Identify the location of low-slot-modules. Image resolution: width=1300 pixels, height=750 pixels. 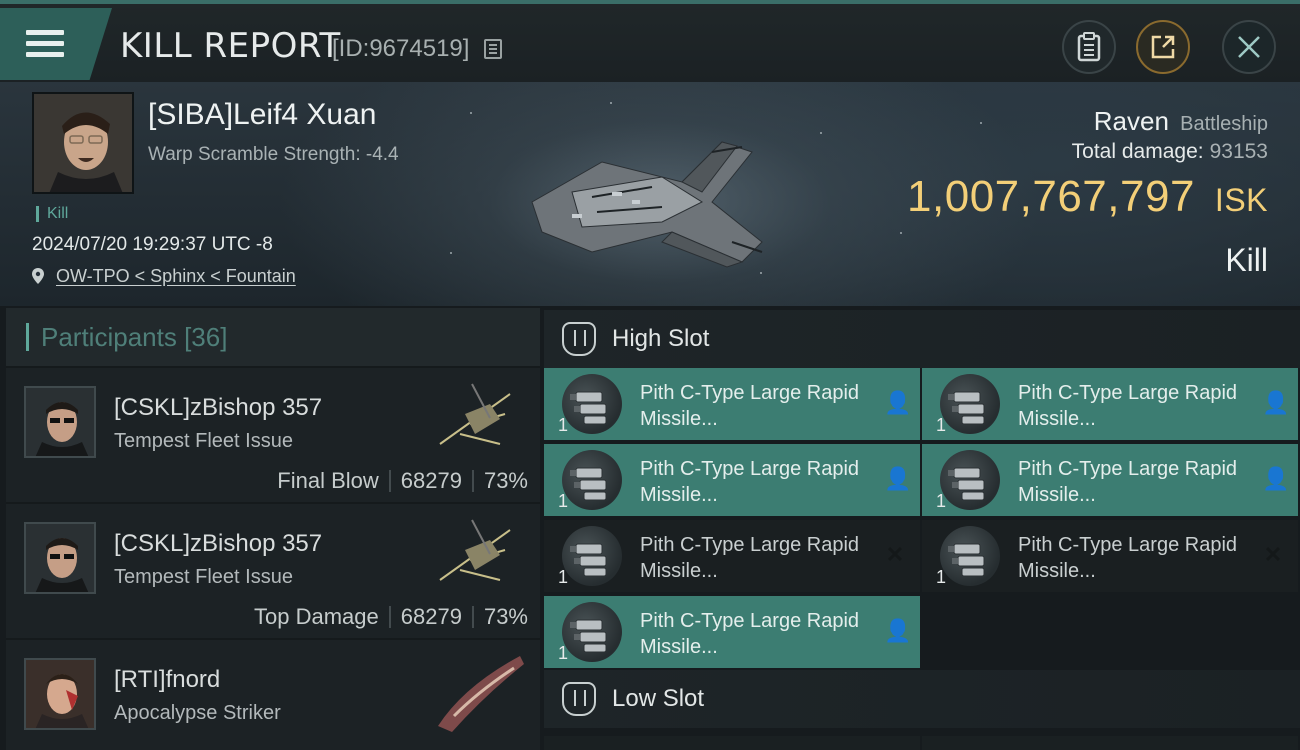
(922, 743).